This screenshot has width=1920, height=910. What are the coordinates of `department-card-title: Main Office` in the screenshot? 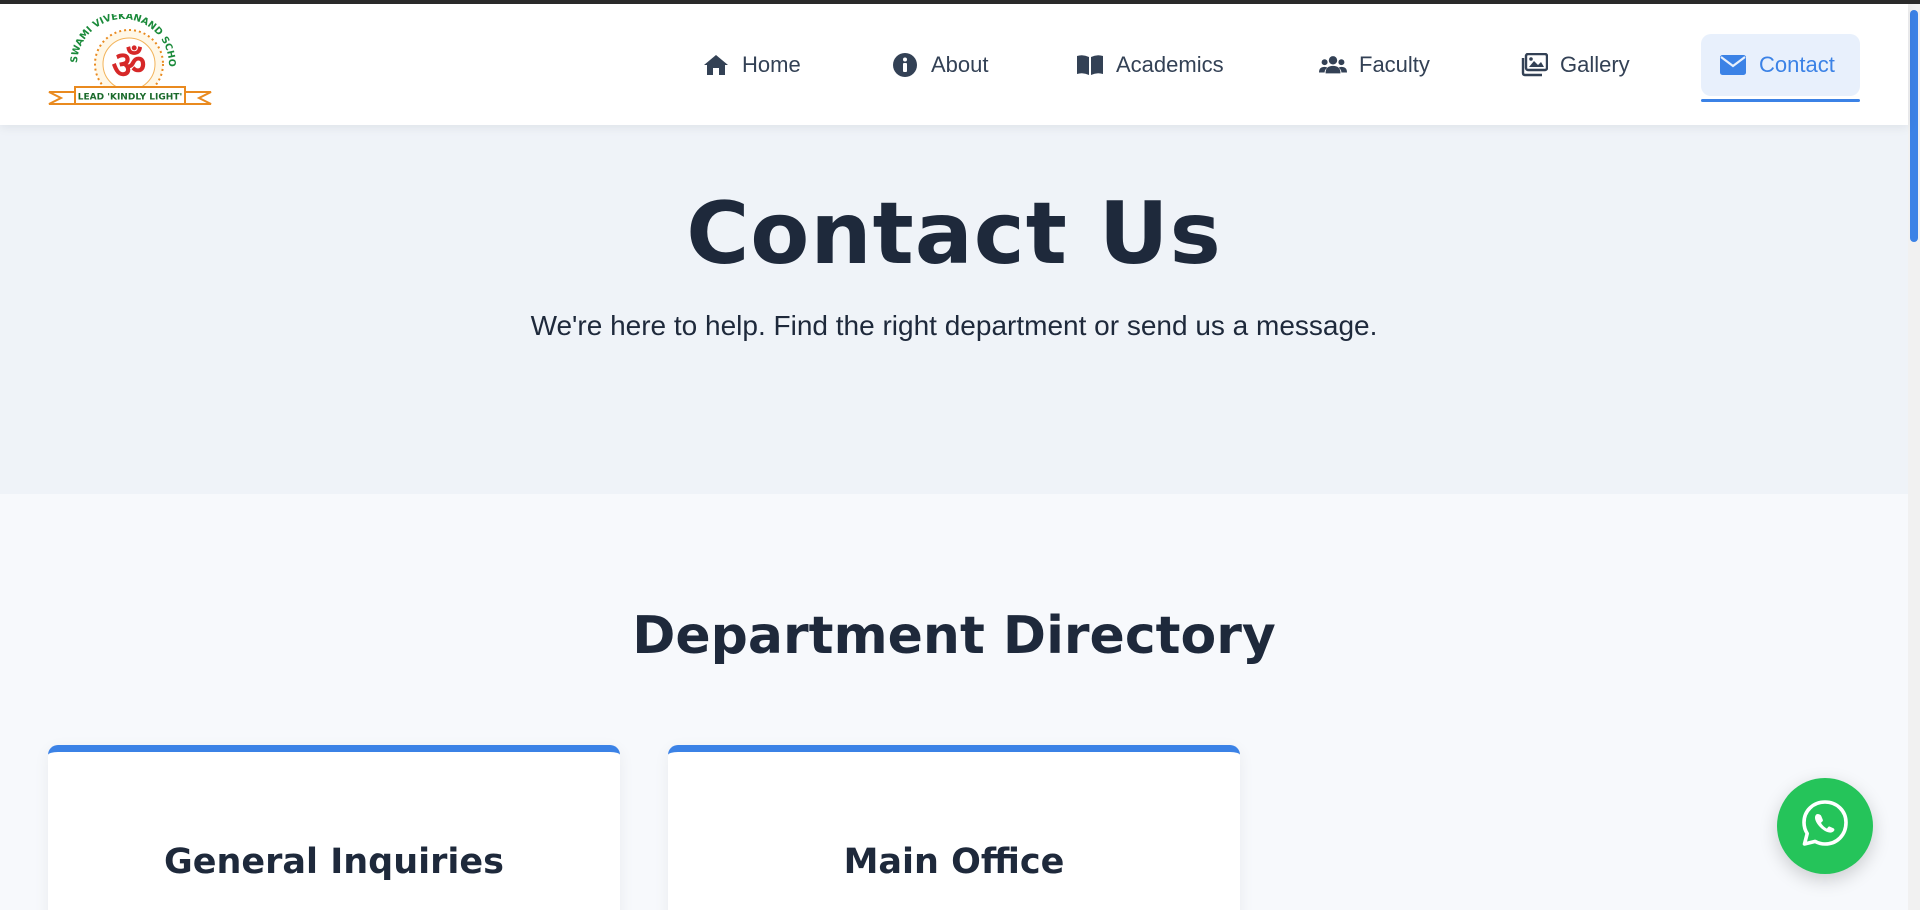 It's located at (954, 862).